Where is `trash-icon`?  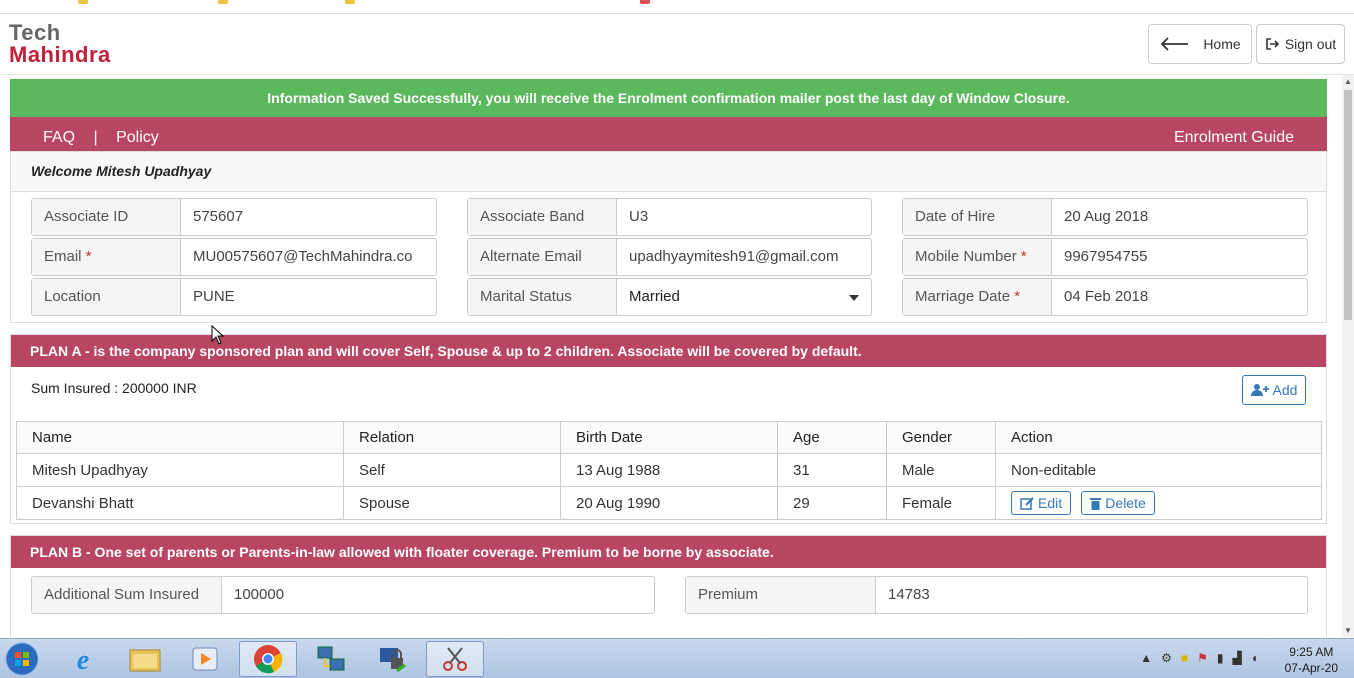
trash-icon is located at coordinates (1096, 503).